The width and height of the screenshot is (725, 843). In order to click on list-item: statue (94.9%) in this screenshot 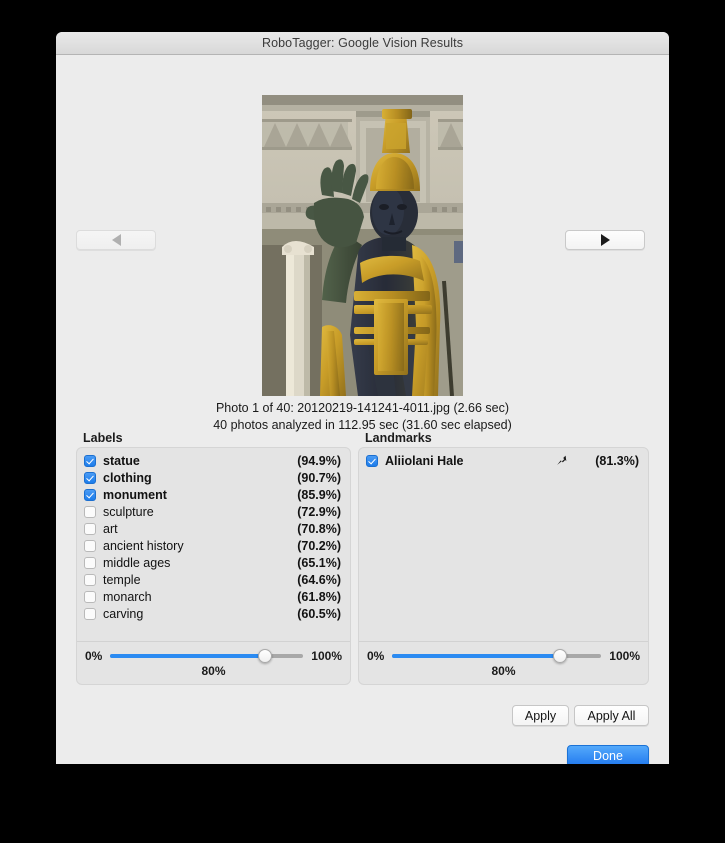, I will do `click(213, 460)`.